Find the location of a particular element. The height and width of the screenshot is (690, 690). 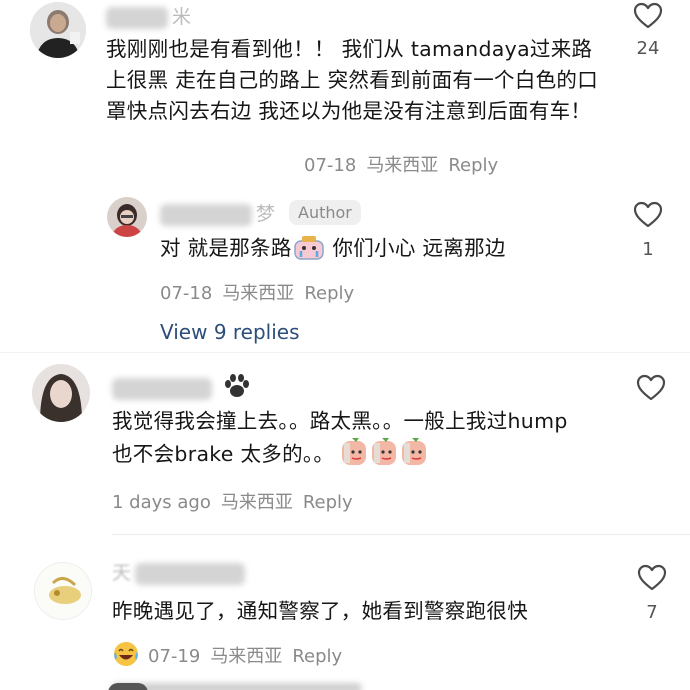

comment-date: 1 days ago is located at coordinates (161, 502).